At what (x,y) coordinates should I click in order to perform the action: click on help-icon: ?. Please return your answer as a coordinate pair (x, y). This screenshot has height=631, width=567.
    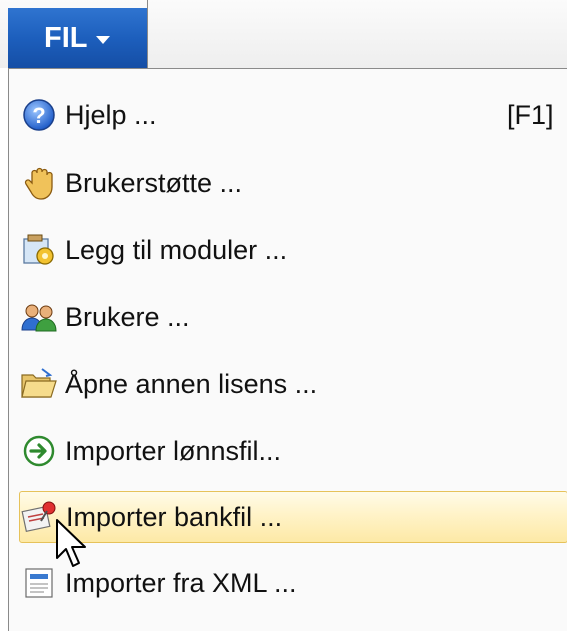
    Looking at the image, I should click on (39, 115).